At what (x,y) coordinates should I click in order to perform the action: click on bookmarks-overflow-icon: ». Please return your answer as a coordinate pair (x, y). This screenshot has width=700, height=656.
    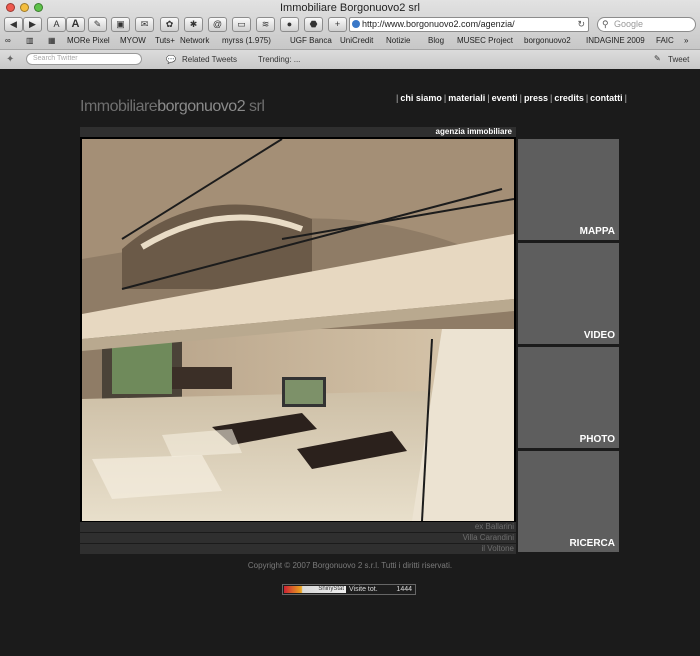
    Looking at the image, I should click on (686, 40).